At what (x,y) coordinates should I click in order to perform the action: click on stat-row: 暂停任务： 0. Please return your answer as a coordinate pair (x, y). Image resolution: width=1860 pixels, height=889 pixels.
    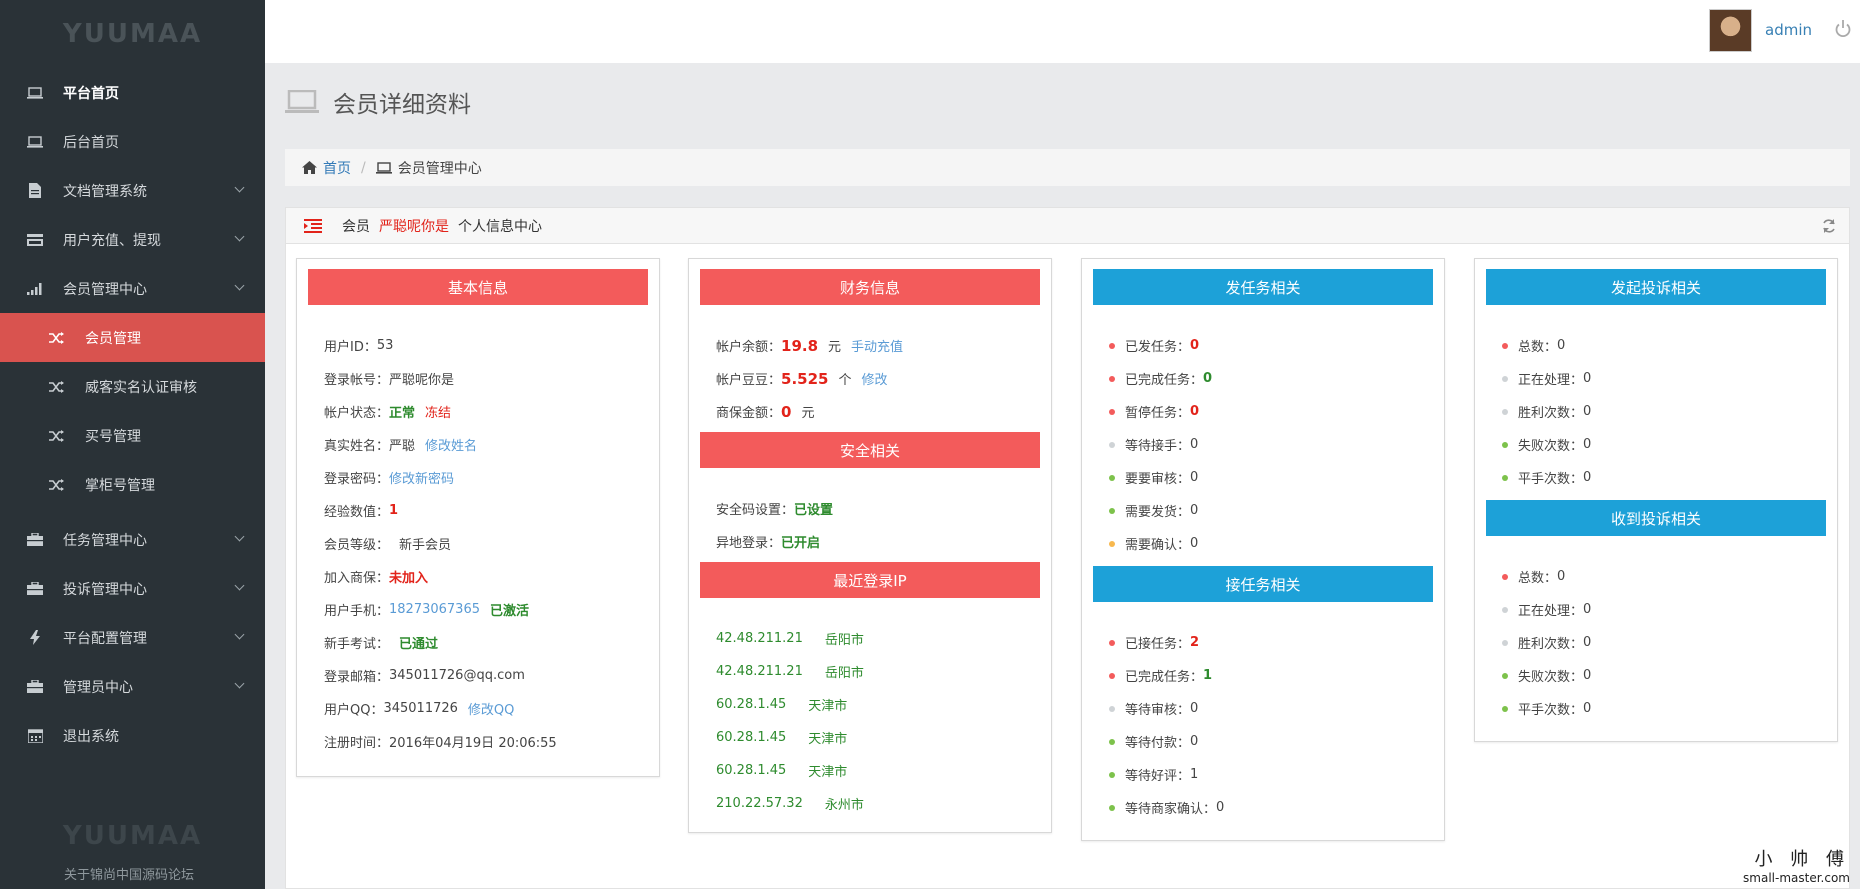
    Looking at the image, I should click on (1263, 411).